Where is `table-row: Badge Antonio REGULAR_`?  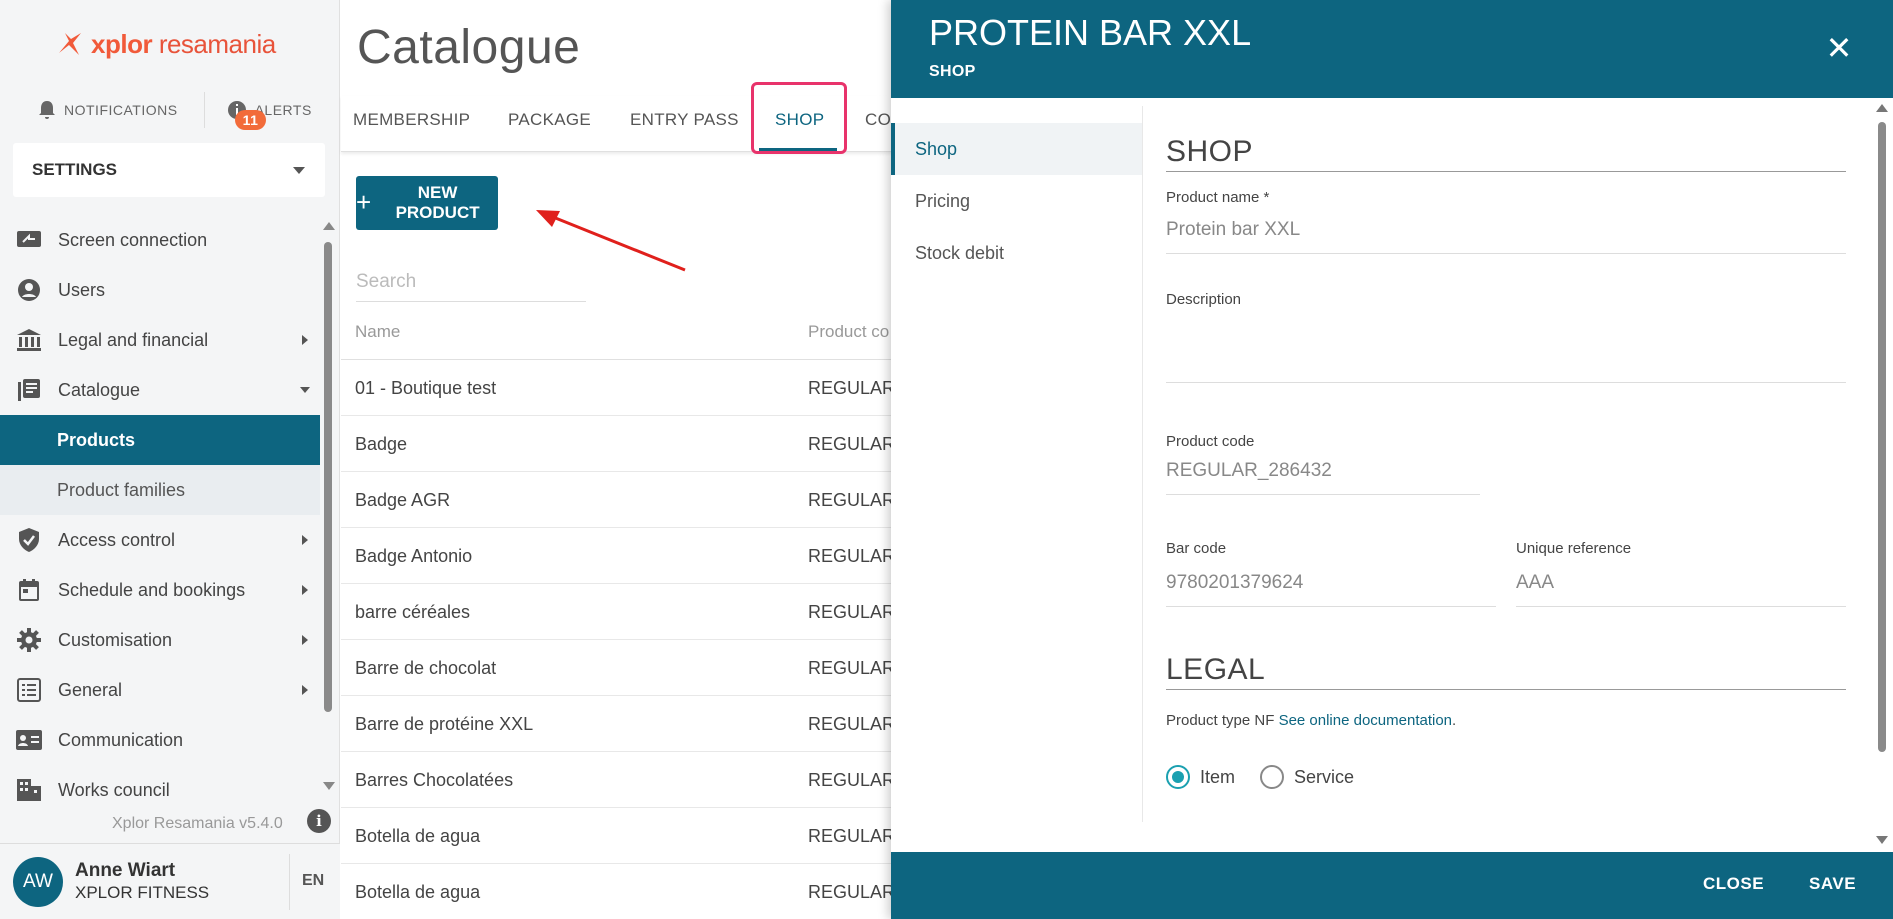 table-row: Badge Antonio REGULAR_ is located at coordinates (641, 556).